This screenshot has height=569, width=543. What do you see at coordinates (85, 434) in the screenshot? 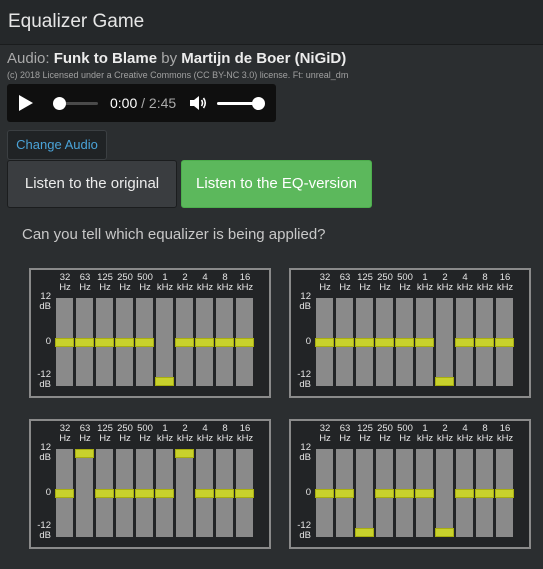
I see `band-label: 63 Hz` at bounding box center [85, 434].